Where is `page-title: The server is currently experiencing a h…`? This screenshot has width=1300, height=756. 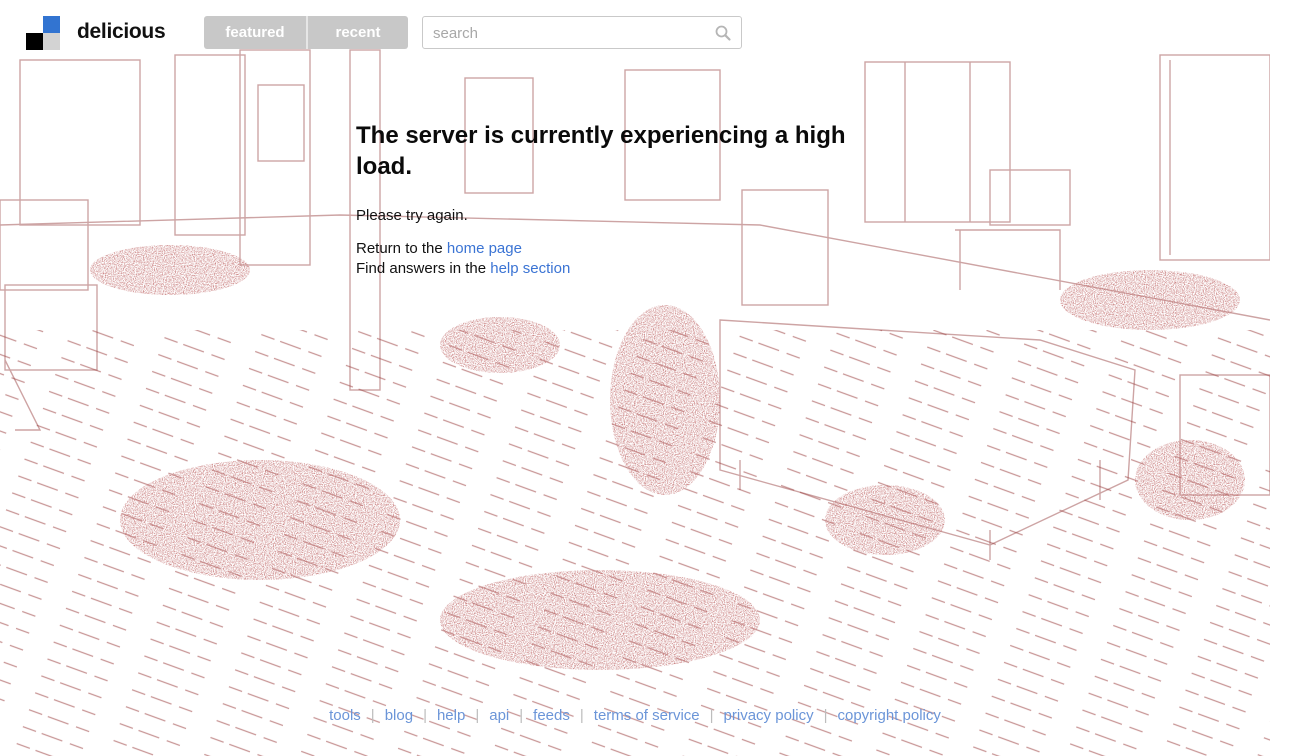 page-title: The server is currently experiencing a h… is located at coordinates (601, 151).